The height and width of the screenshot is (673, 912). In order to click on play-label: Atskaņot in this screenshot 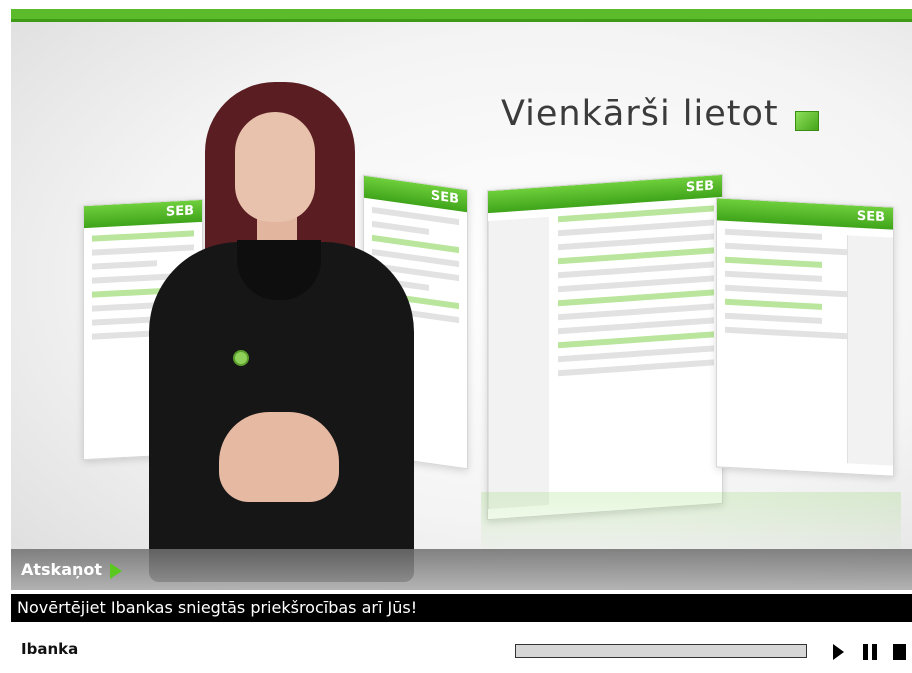, I will do `click(62, 569)`.